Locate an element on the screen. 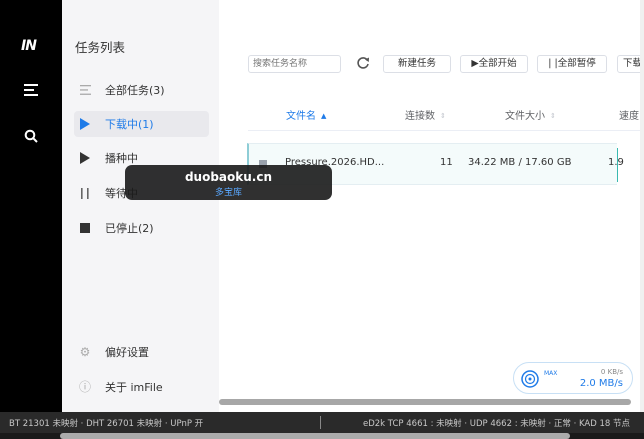  info-icon: ⓘ is located at coordinates (84, 387).